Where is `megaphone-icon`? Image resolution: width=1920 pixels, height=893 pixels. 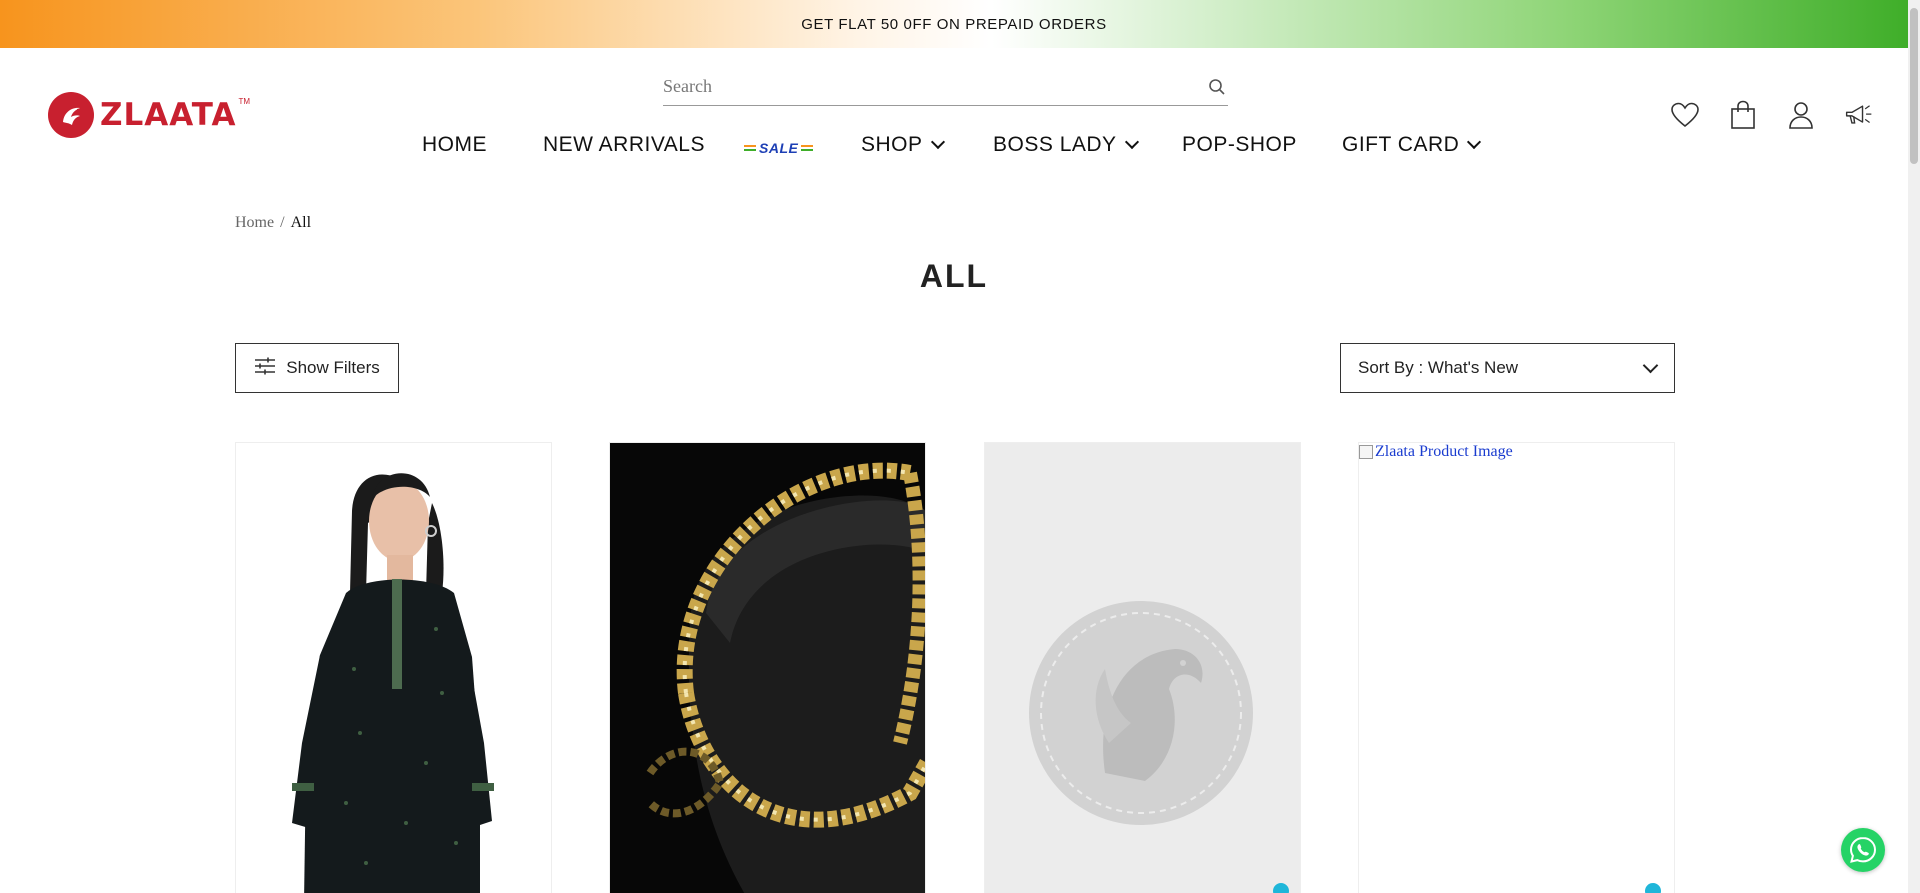 megaphone-icon is located at coordinates (1859, 115).